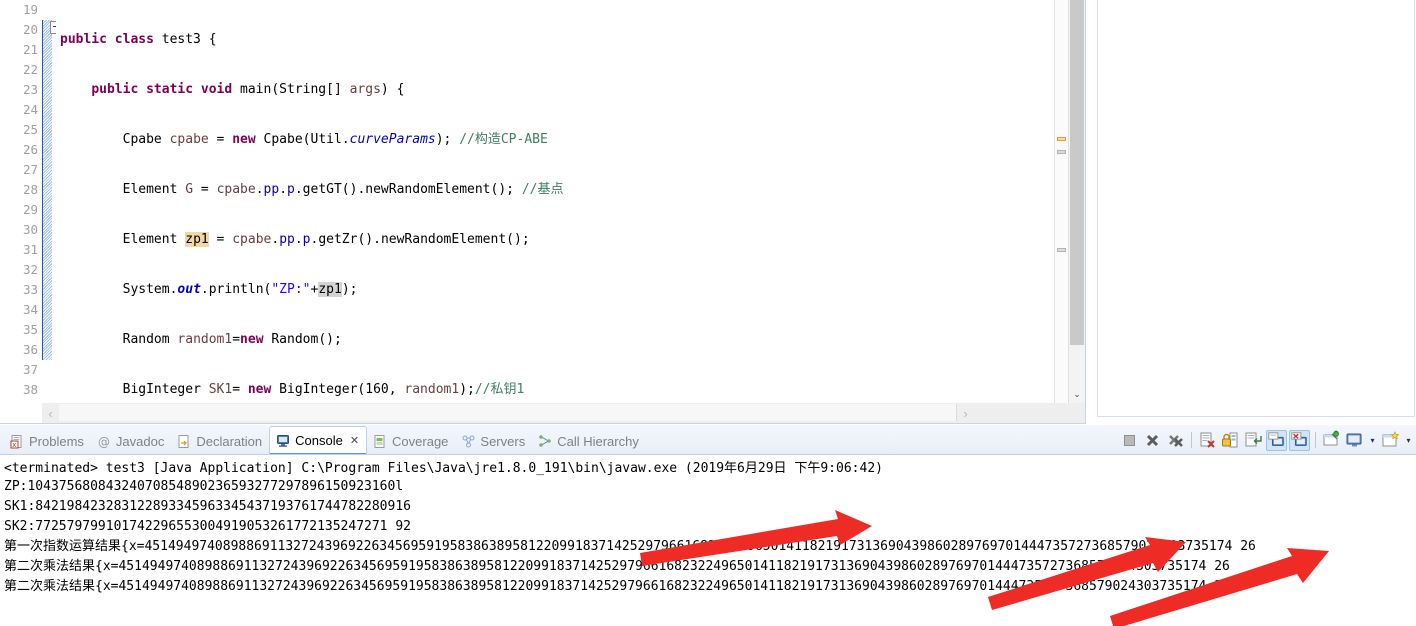  I want to click on line-number: 31, so click(30, 249).